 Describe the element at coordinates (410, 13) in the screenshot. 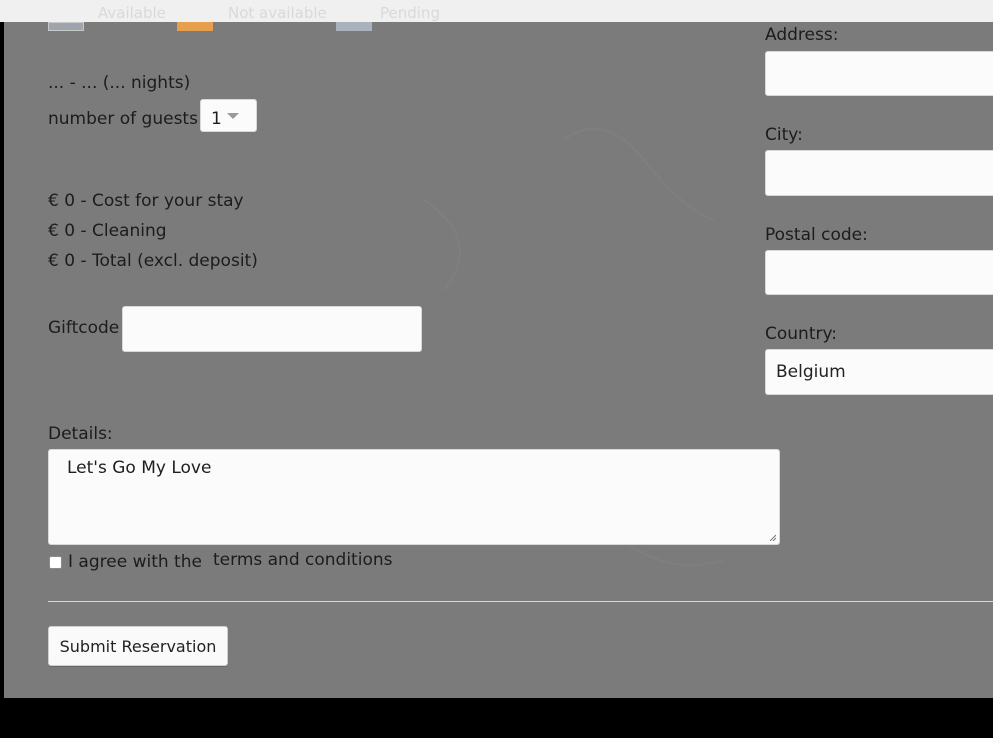

I see `legend-pending-label: Pending` at that location.